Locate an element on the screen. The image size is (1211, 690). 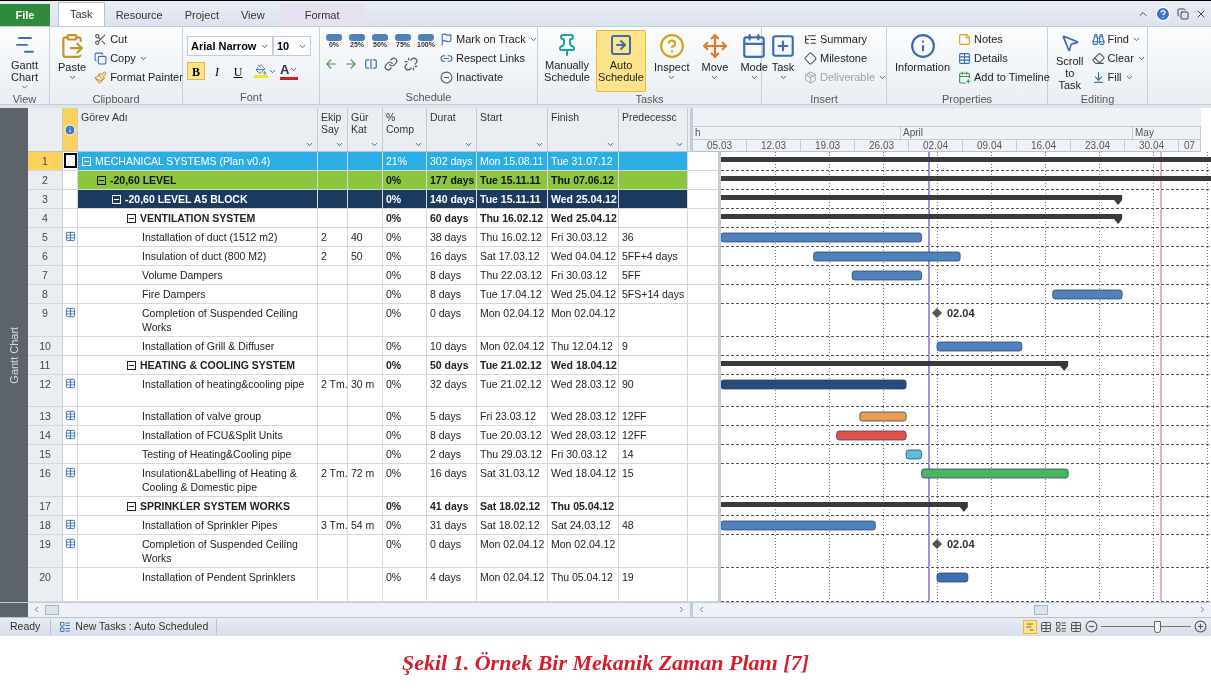
row-number: 2 is located at coordinates (45, 180).